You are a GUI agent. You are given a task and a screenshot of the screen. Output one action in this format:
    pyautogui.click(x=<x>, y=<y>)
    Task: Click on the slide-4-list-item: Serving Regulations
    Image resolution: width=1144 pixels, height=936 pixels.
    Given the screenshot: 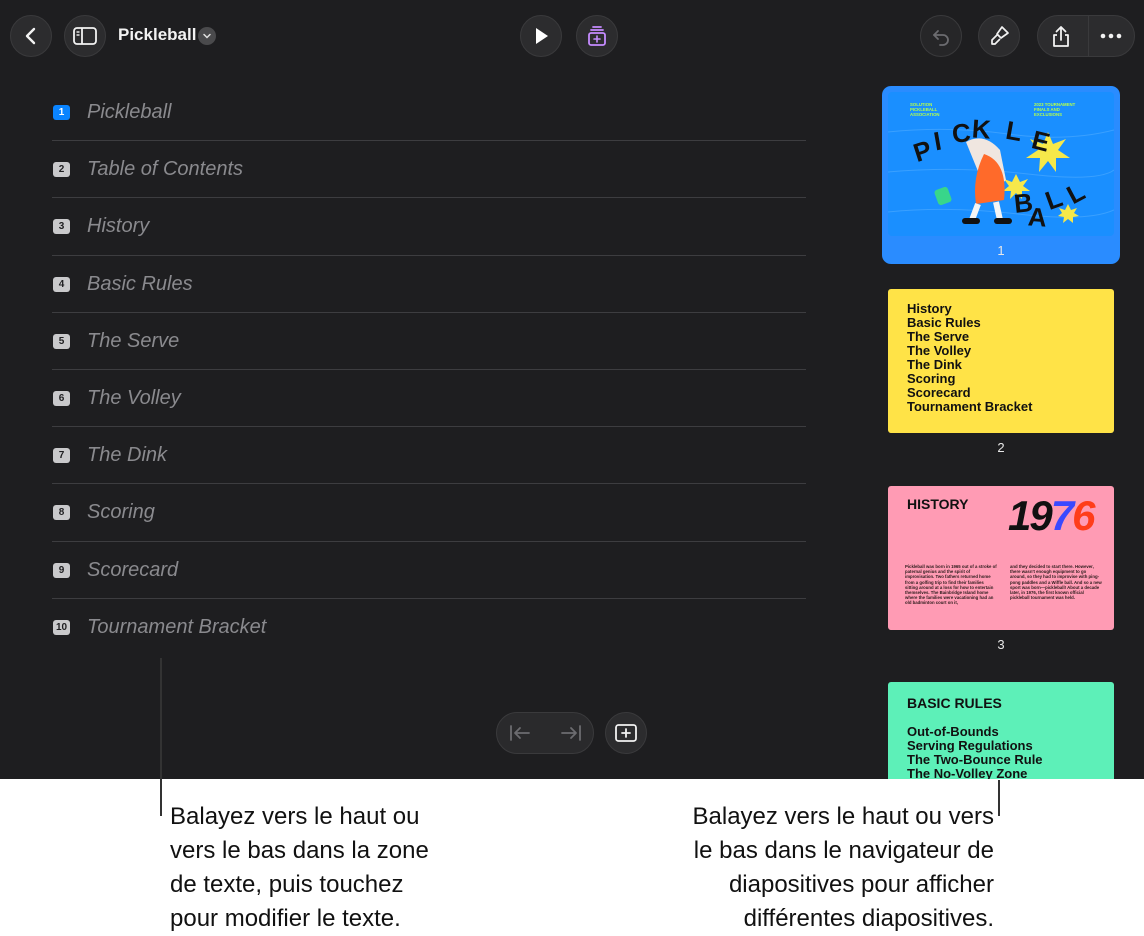 What is the action you would take?
    pyautogui.click(x=970, y=745)
    